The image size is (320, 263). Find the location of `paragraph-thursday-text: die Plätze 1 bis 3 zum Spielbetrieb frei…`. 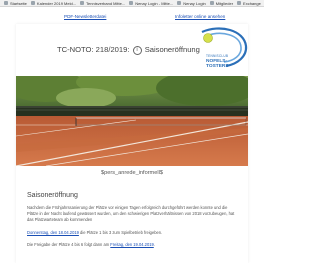

paragraph-thursday-text: die Plätze 1 bis 3 zum Spielbetrieb frei… is located at coordinates (120, 232).